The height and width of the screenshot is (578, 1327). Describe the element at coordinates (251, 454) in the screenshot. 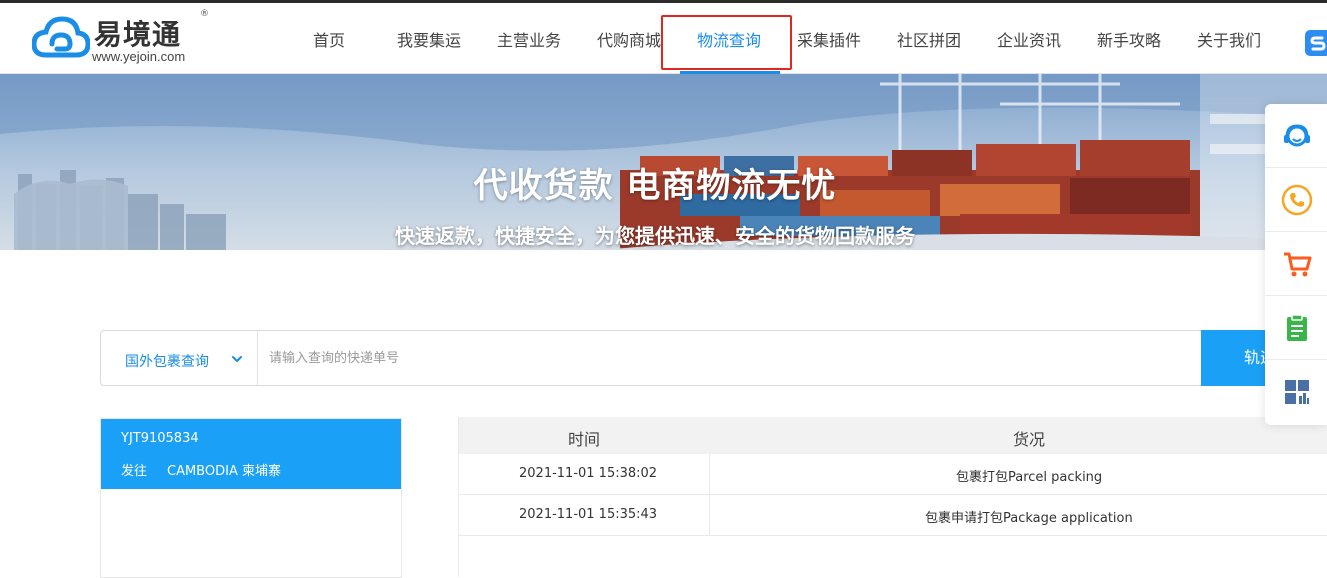

I see `shipment-summary-header: YJT9105834 发往 CAMBODIA 柬埔寨` at that location.